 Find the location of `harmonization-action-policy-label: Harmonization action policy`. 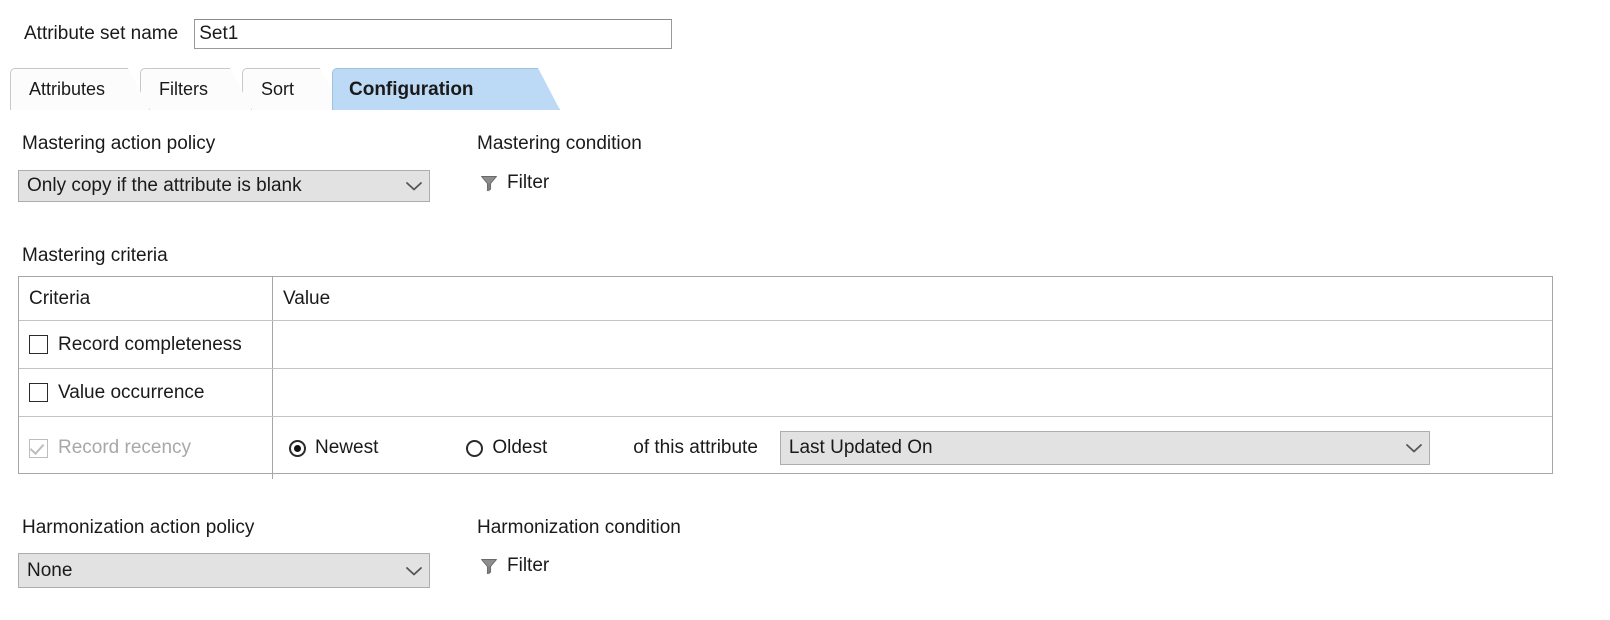

harmonization-action-policy-label: Harmonization action policy is located at coordinates (138, 527).